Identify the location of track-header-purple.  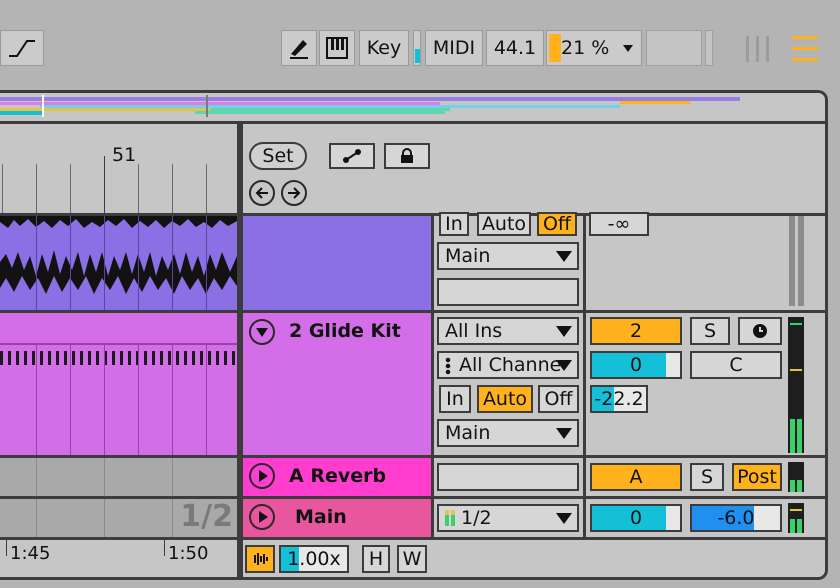
(337, 263).